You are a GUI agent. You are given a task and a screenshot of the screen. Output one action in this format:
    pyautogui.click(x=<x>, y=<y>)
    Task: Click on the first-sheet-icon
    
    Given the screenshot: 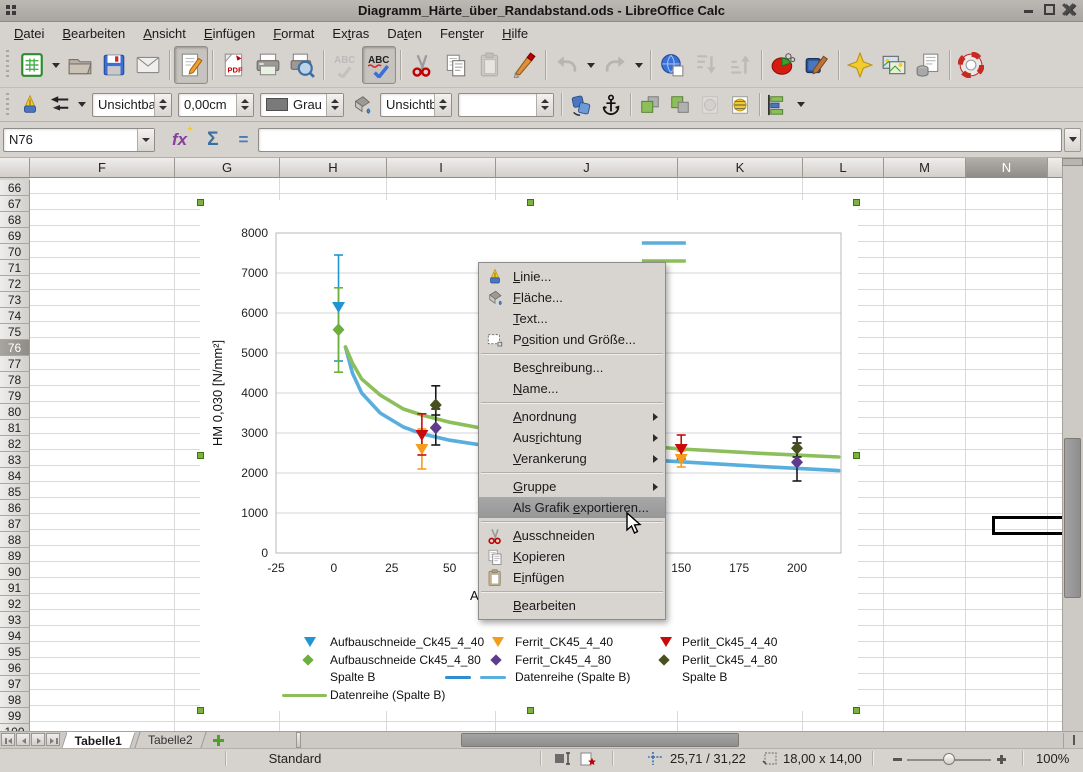 What is the action you would take?
    pyautogui.click(x=8, y=739)
    